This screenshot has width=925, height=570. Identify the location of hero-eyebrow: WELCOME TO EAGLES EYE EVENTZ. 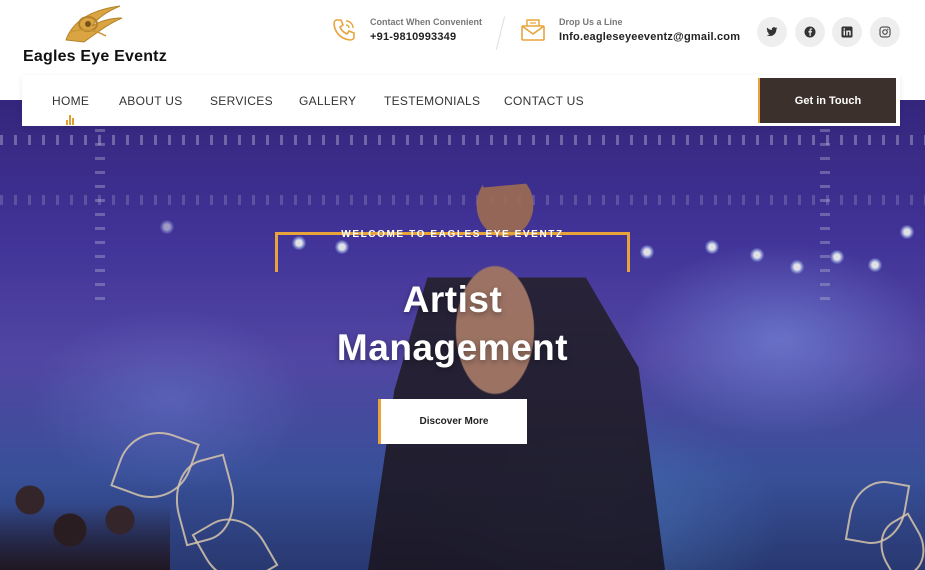
(452, 234).